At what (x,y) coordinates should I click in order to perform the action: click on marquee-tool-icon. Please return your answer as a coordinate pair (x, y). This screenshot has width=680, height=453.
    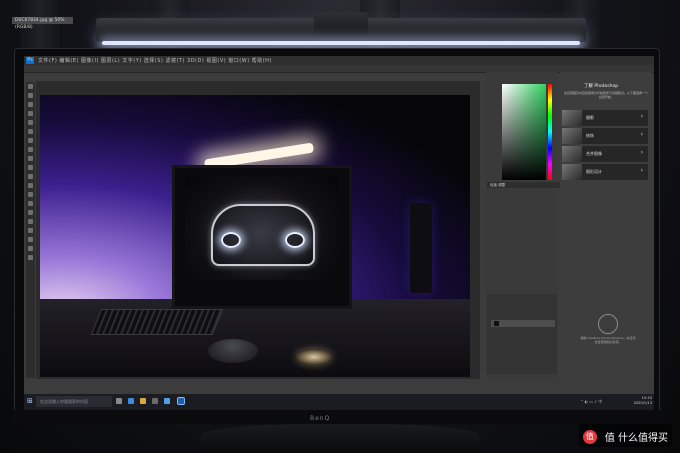
    Looking at the image, I should click on (30, 95).